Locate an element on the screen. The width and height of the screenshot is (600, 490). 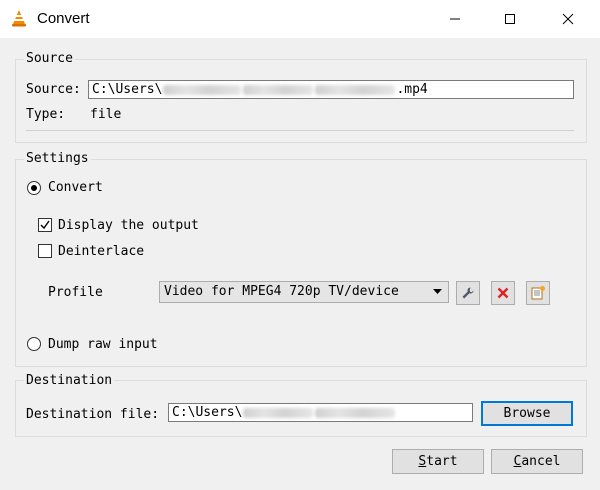
dump-raw-label: Dump raw input is located at coordinates (103, 344).